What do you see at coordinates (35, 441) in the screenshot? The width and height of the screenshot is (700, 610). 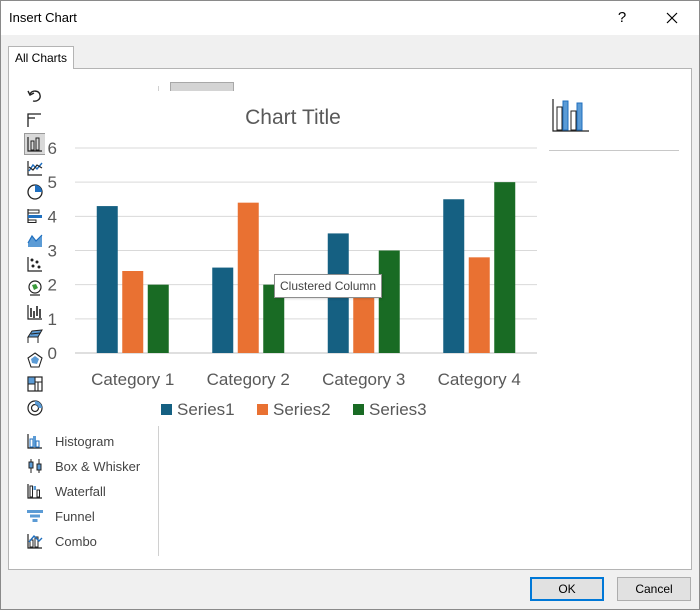 I see `histogram-chart-icon` at bounding box center [35, 441].